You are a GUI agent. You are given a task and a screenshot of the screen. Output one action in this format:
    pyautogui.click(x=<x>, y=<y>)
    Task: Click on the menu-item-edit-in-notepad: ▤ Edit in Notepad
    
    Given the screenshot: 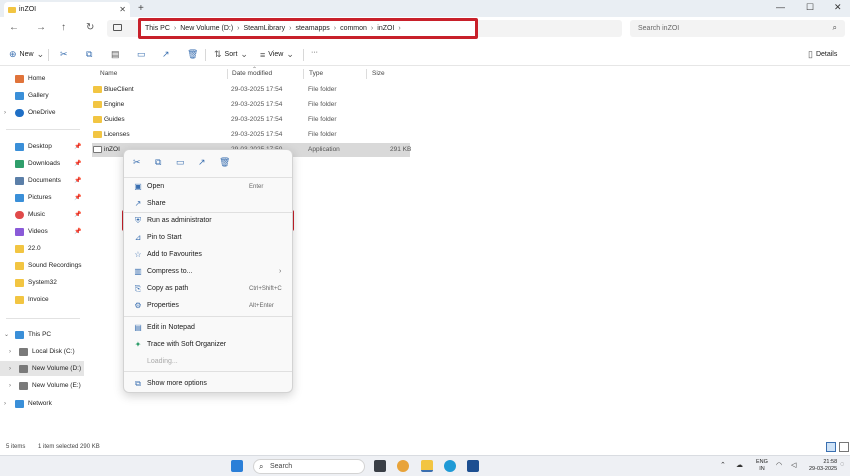 What is the action you would take?
    pyautogui.click(x=208, y=327)
    